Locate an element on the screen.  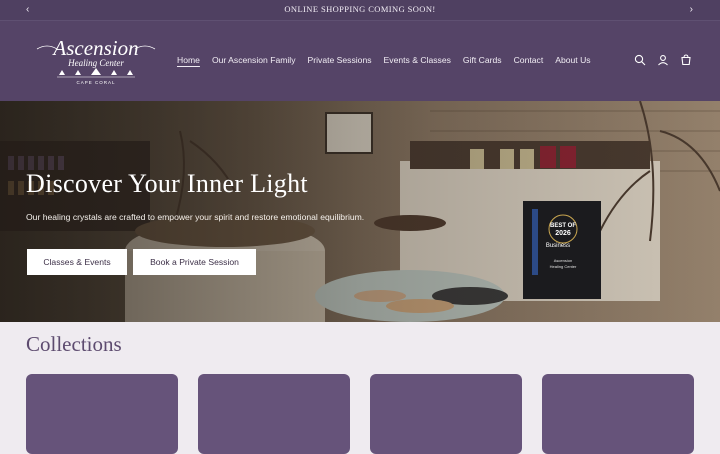
logo-line2: Healing Center is located at coordinates (95, 63).